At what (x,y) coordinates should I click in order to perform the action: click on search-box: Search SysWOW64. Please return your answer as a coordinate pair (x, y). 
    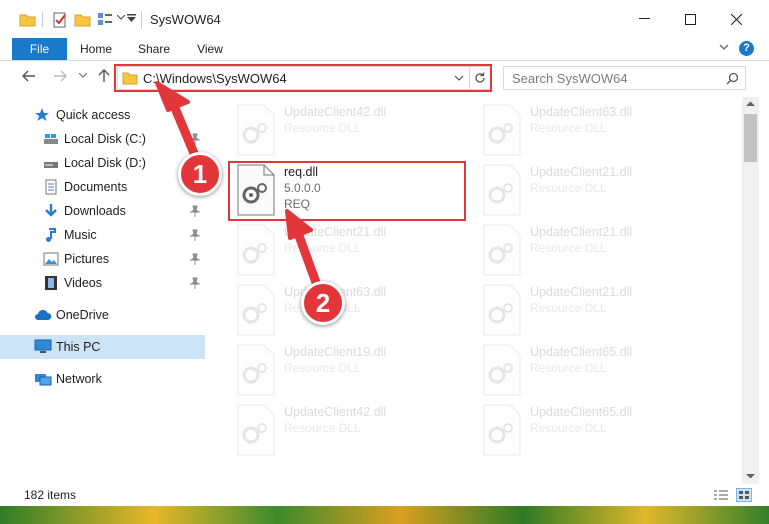
    Looking at the image, I should click on (624, 78).